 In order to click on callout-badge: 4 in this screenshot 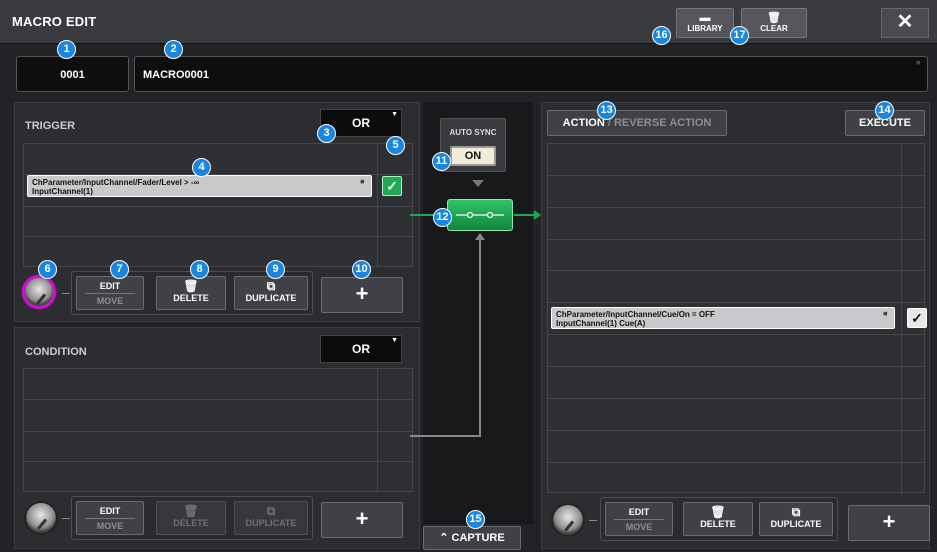, I will do `click(201, 167)`.